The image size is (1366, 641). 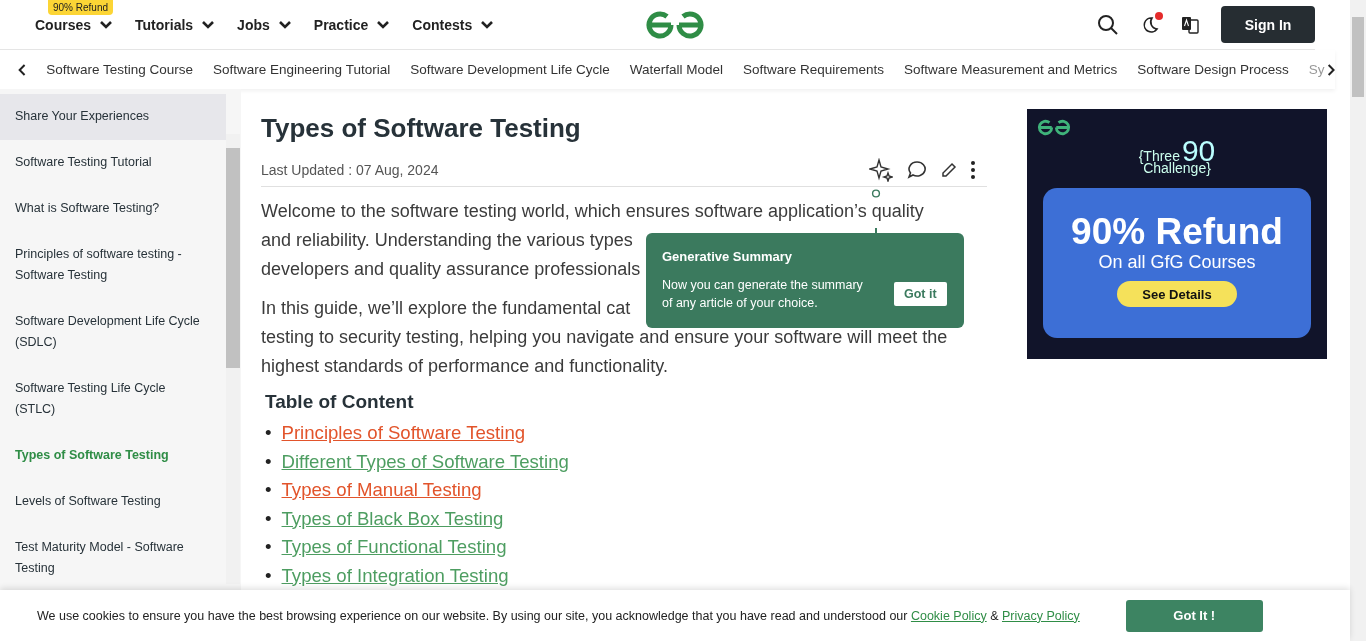 What do you see at coordinates (1150, 24) in the screenshot?
I see `moon-icon` at bounding box center [1150, 24].